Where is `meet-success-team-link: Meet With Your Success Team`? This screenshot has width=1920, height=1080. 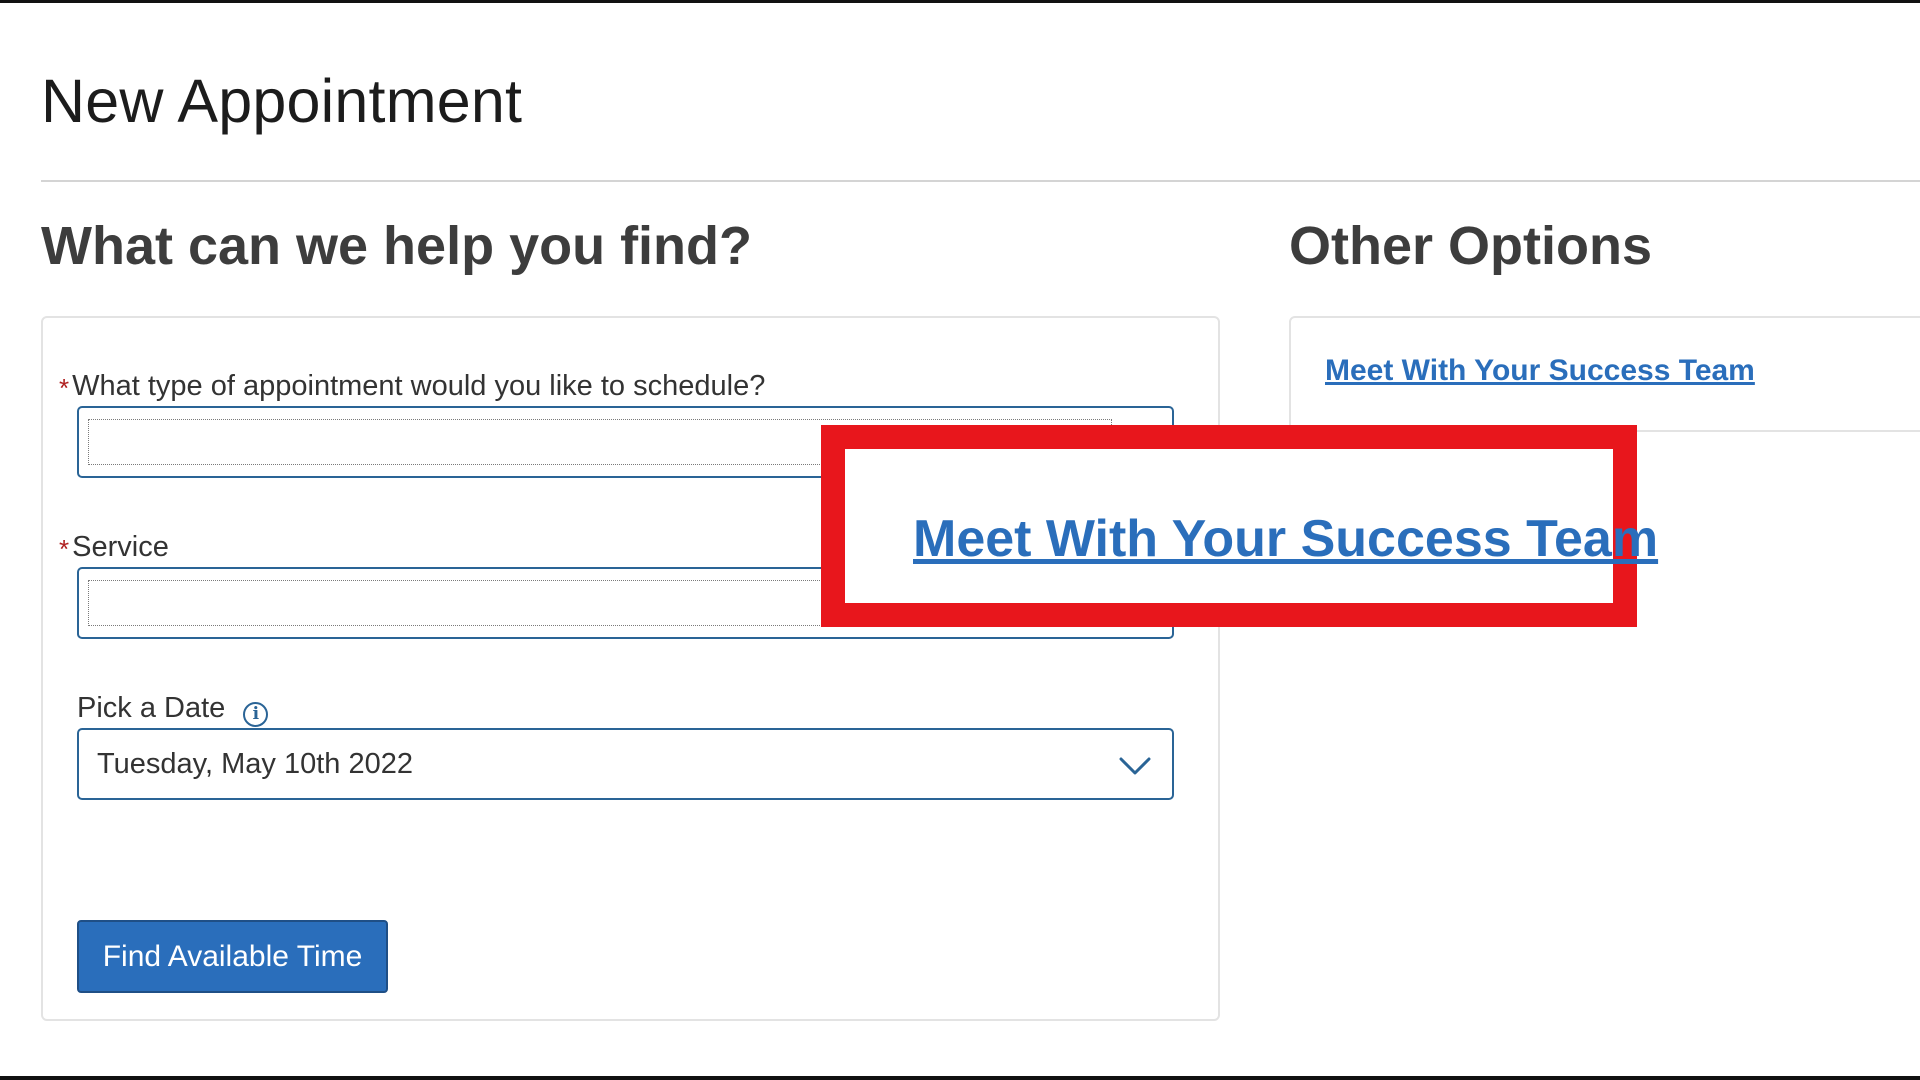
meet-success-team-link: Meet With Your Success Team is located at coordinates (1540, 371).